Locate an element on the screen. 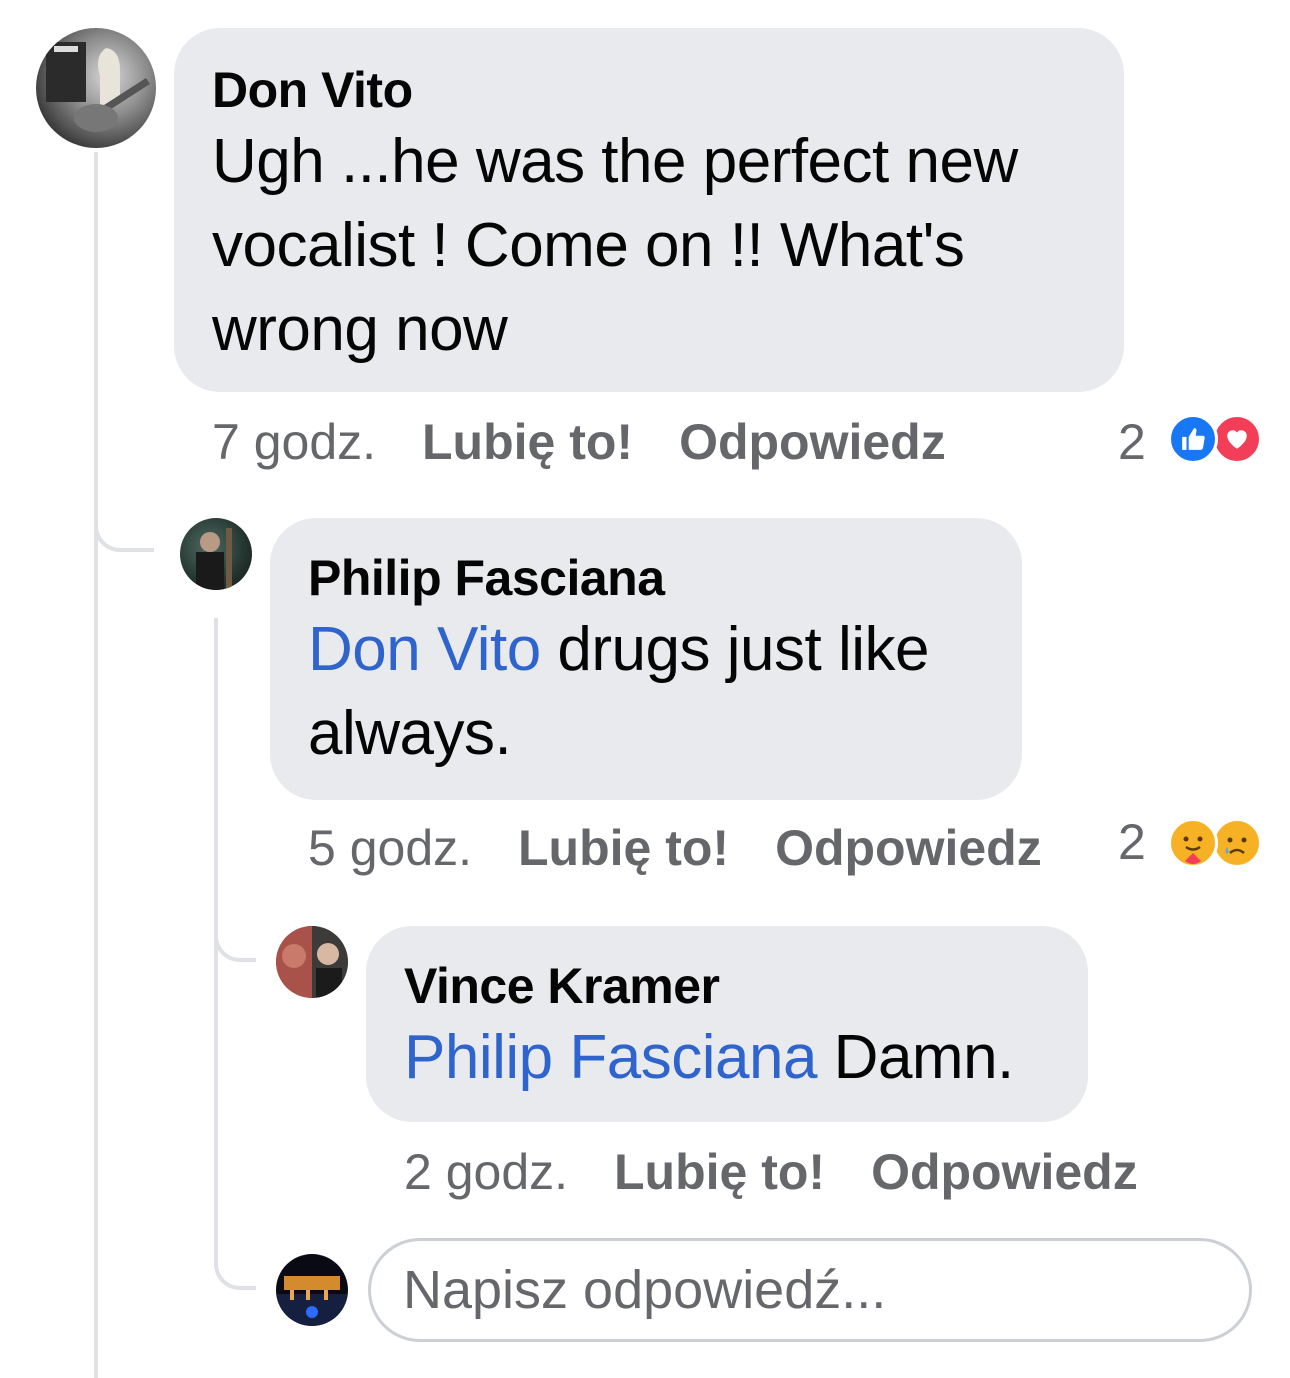 This screenshot has width=1290, height=1378. comment-text-wrapper: Don Vito drugs just like always. is located at coordinates (653, 692).